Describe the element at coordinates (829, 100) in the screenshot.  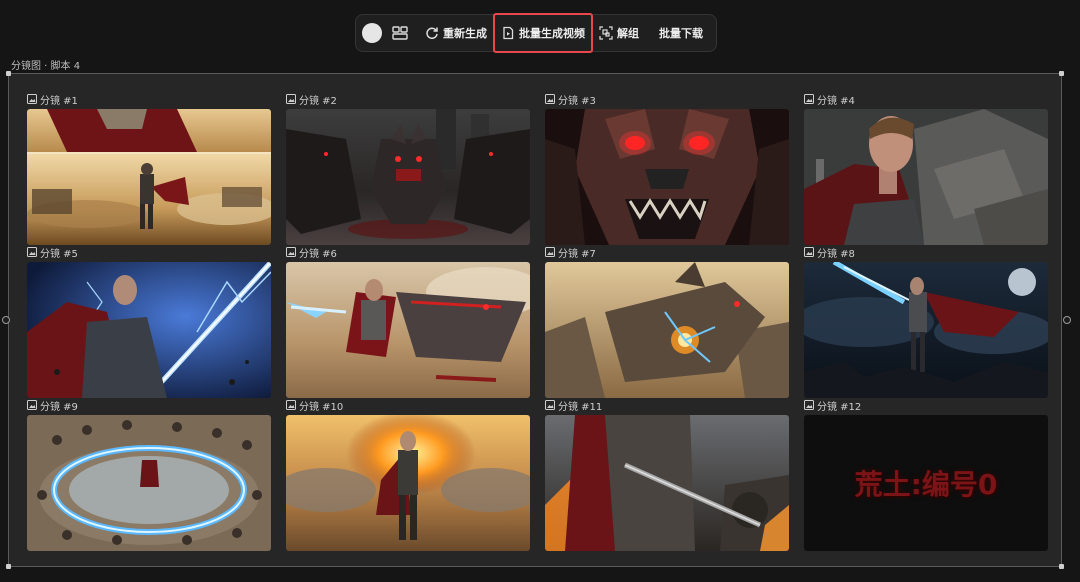
I see `shot-label: 分镜 #4` at that location.